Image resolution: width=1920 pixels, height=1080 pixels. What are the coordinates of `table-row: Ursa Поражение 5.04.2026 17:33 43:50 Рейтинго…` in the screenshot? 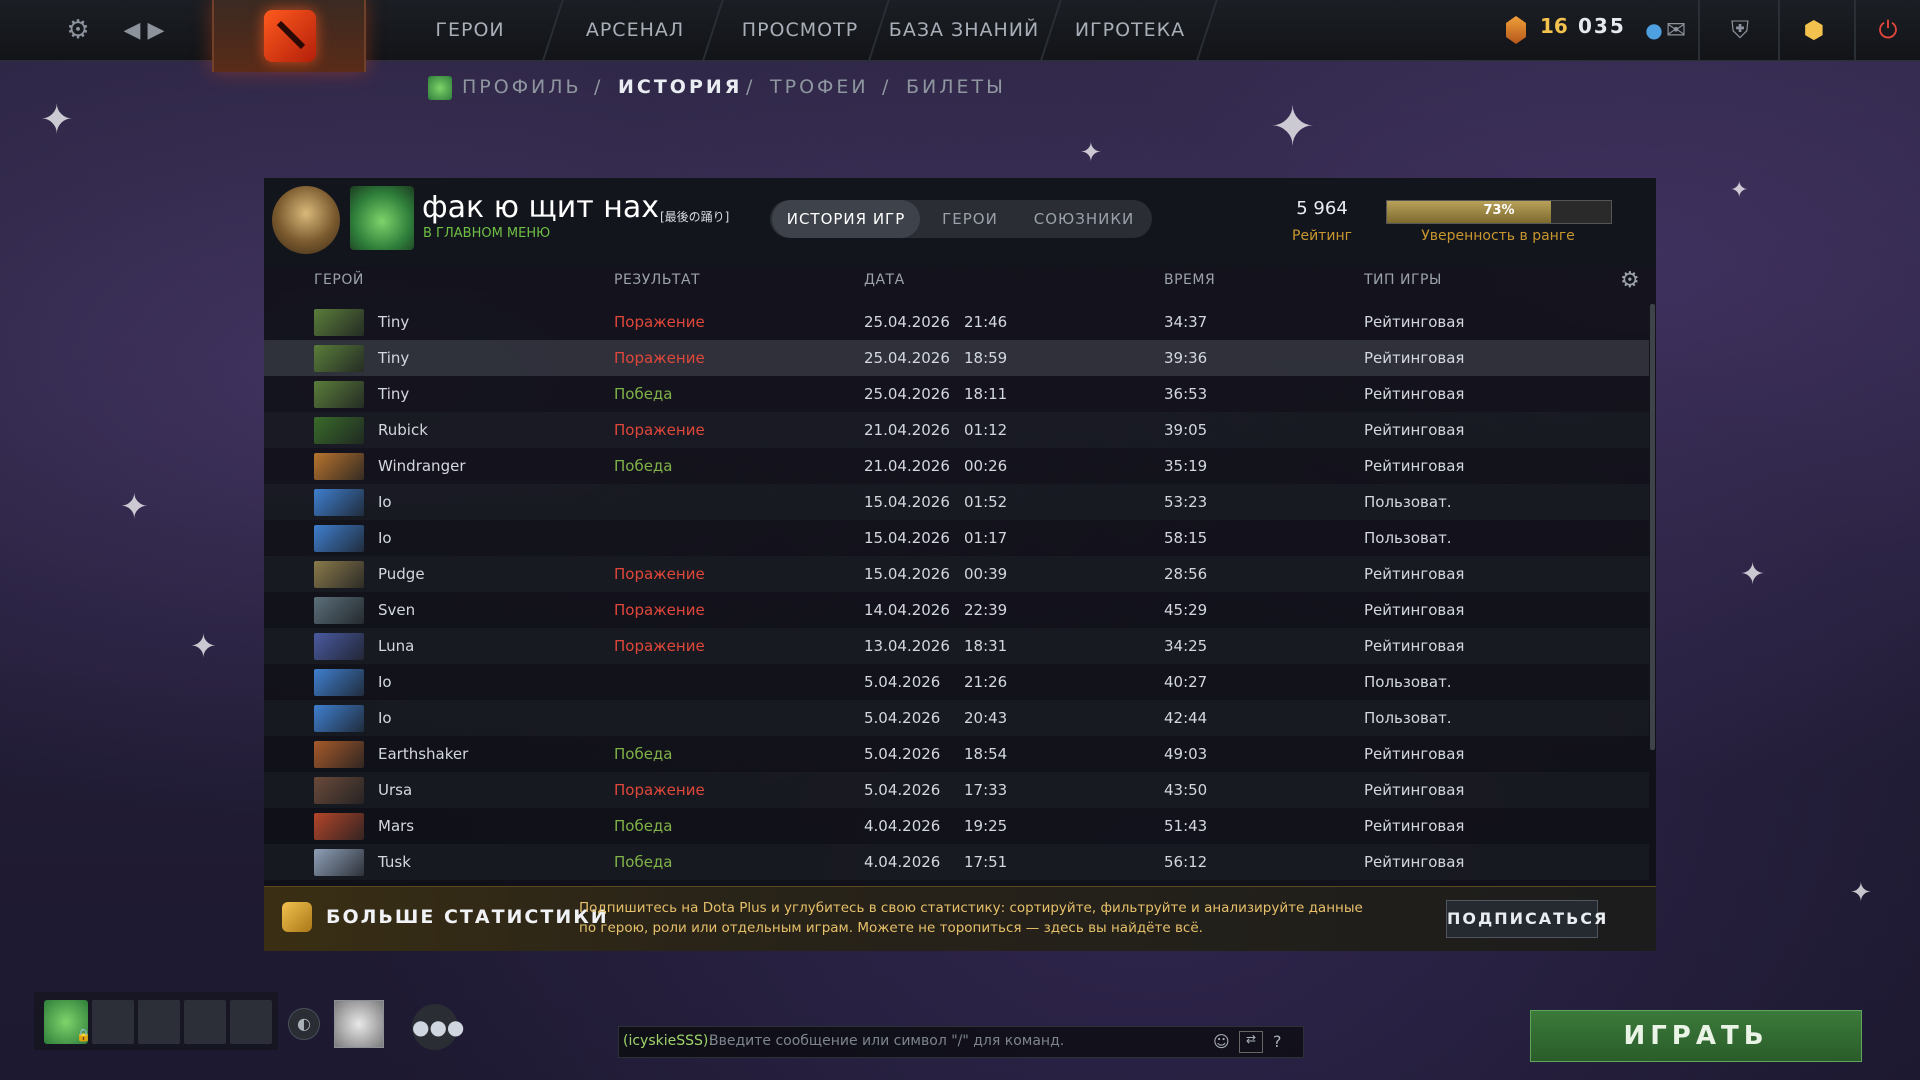 It's located at (956, 790).